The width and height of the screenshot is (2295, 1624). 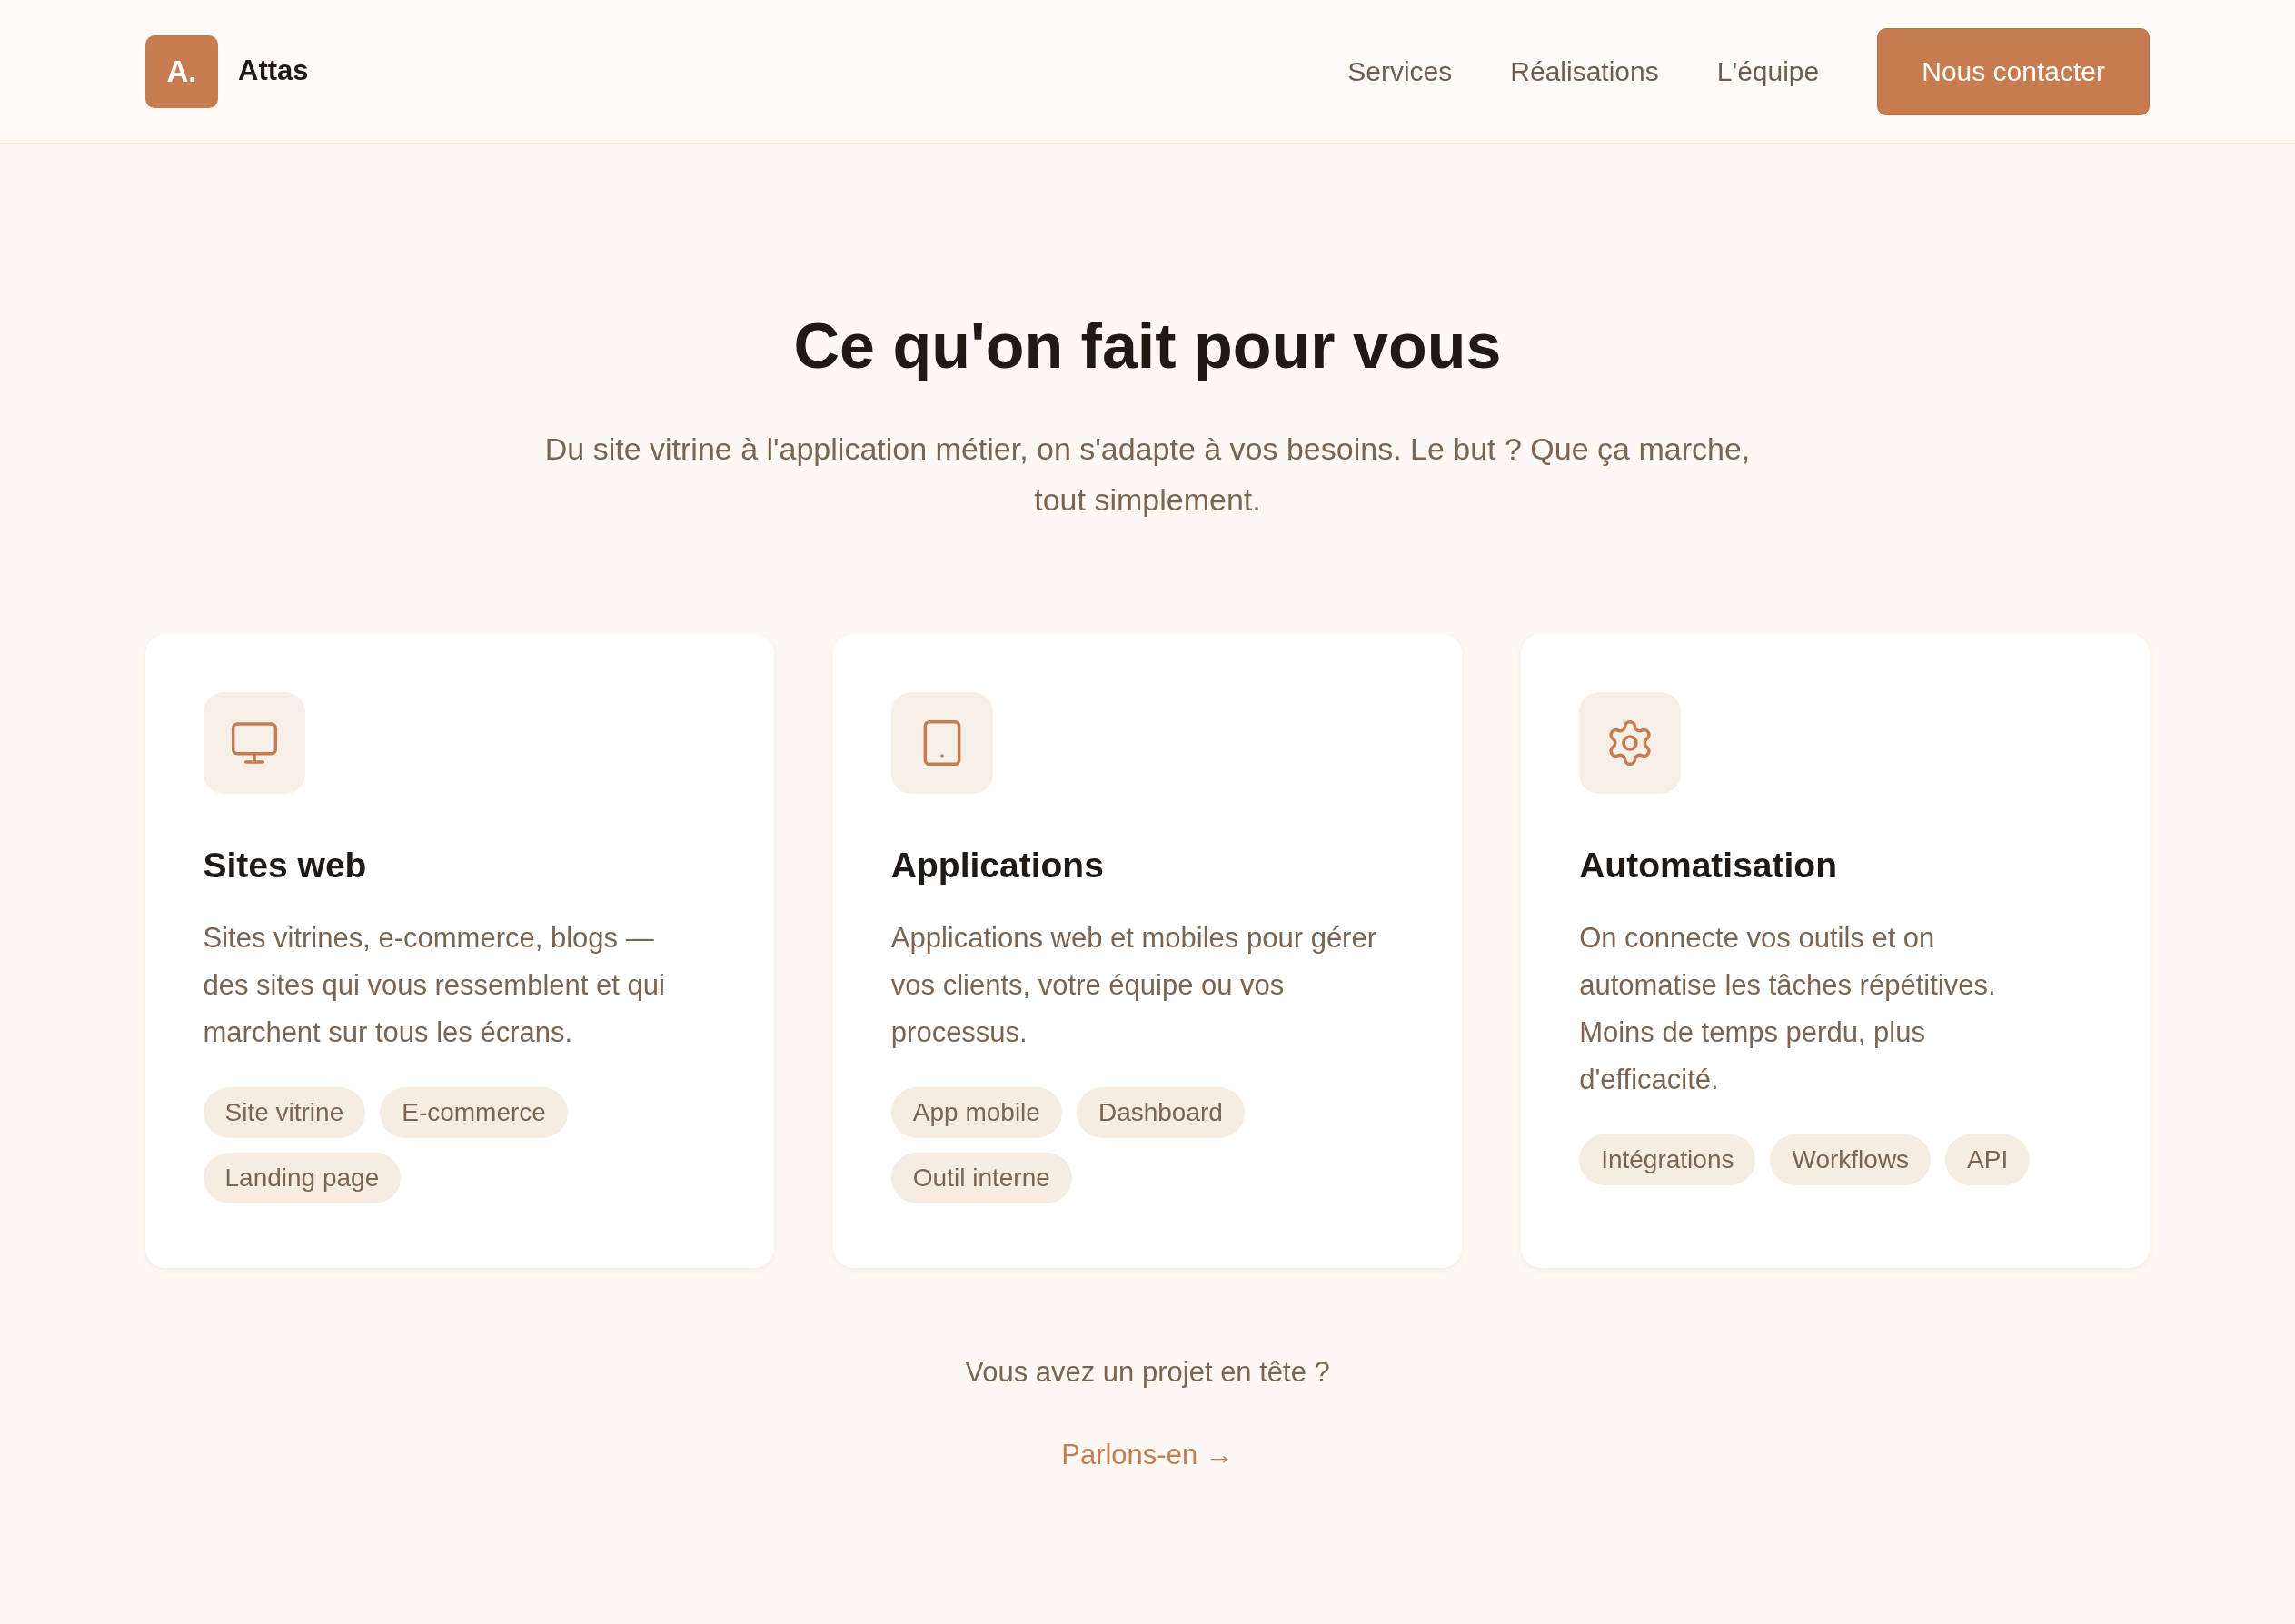 I want to click on card-title: Automatisation, so click(x=1709, y=865).